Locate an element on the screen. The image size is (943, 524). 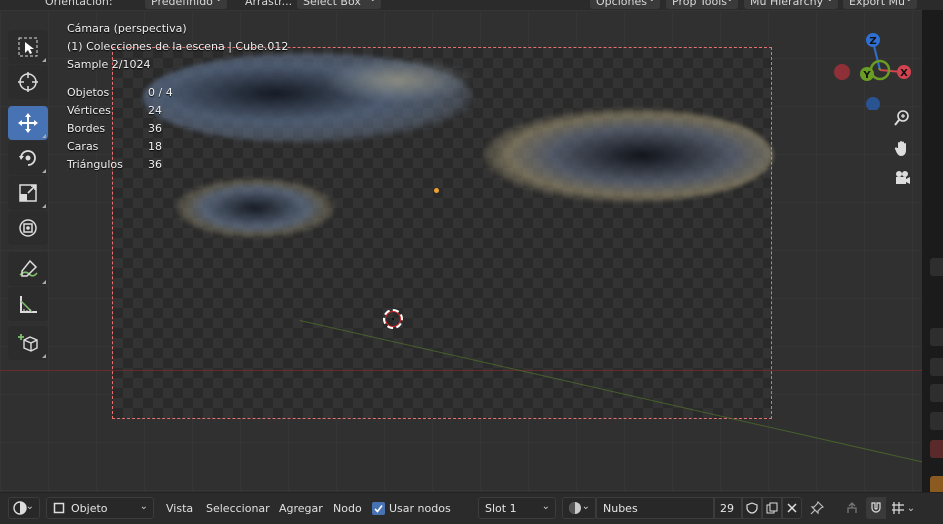
measure-tool is located at coordinates (28, 304).